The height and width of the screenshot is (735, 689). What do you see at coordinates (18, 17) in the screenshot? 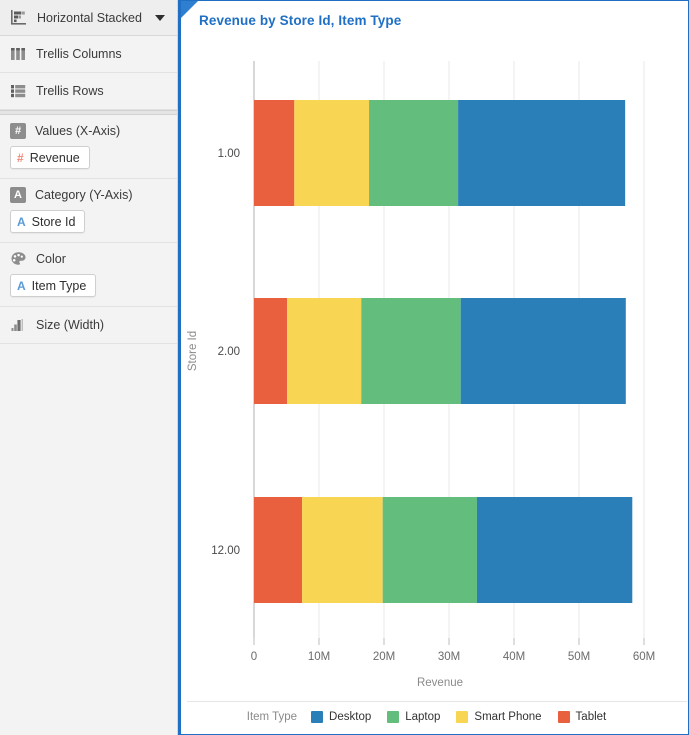
I see `horizontal-stacked-icon` at bounding box center [18, 17].